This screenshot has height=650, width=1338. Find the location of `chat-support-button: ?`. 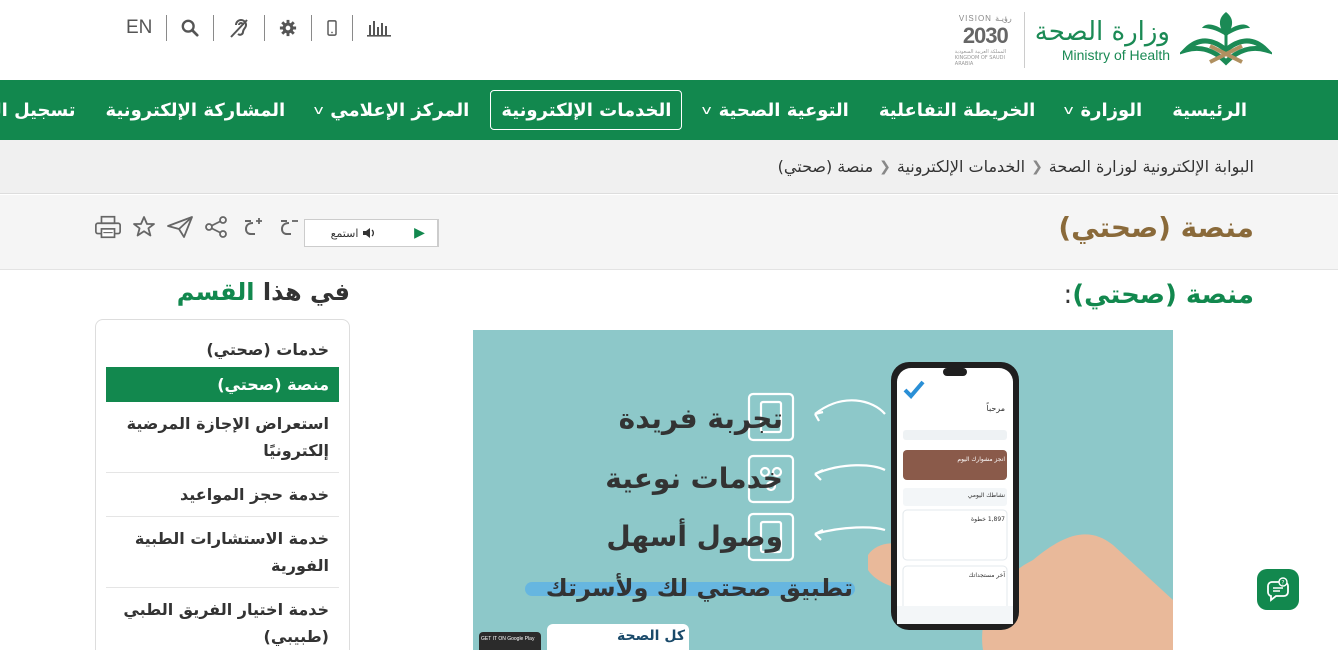

chat-support-button: ? is located at coordinates (1278, 589).